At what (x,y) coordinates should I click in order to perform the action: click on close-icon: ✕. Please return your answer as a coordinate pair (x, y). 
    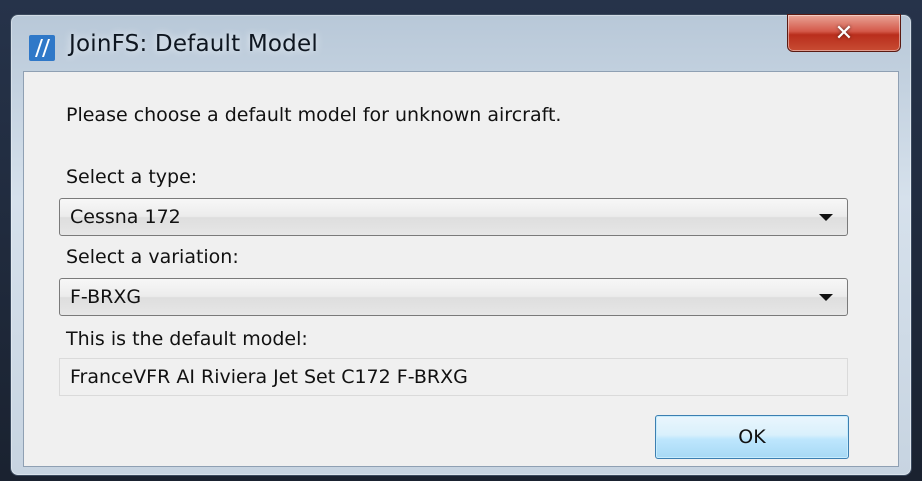
    Looking at the image, I should click on (844, 33).